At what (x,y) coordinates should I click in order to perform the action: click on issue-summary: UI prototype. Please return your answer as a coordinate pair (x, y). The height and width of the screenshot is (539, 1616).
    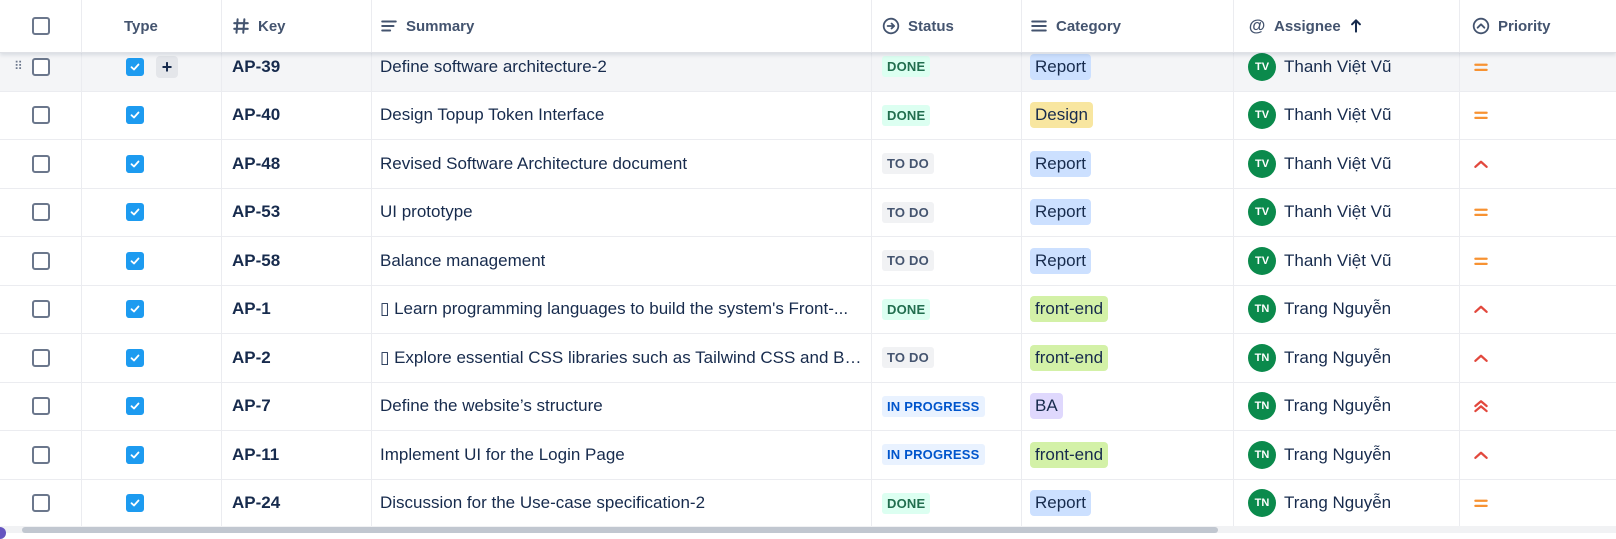
    Looking at the image, I should click on (426, 212).